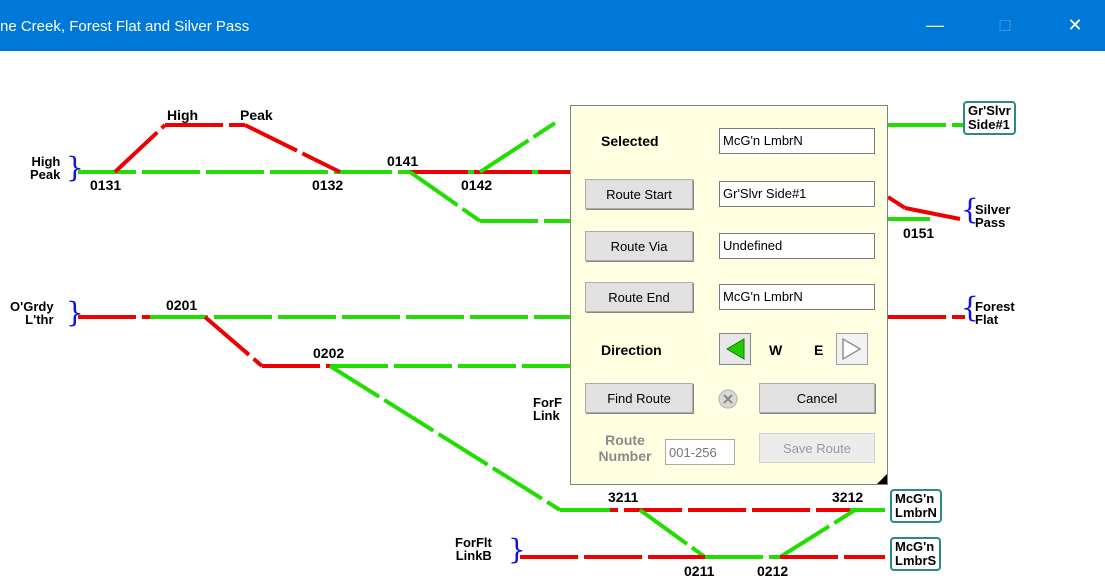 The height and width of the screenshot is (580, 1105). I want to click on endpoint-label-line: LmbrS, so click(916, 560).